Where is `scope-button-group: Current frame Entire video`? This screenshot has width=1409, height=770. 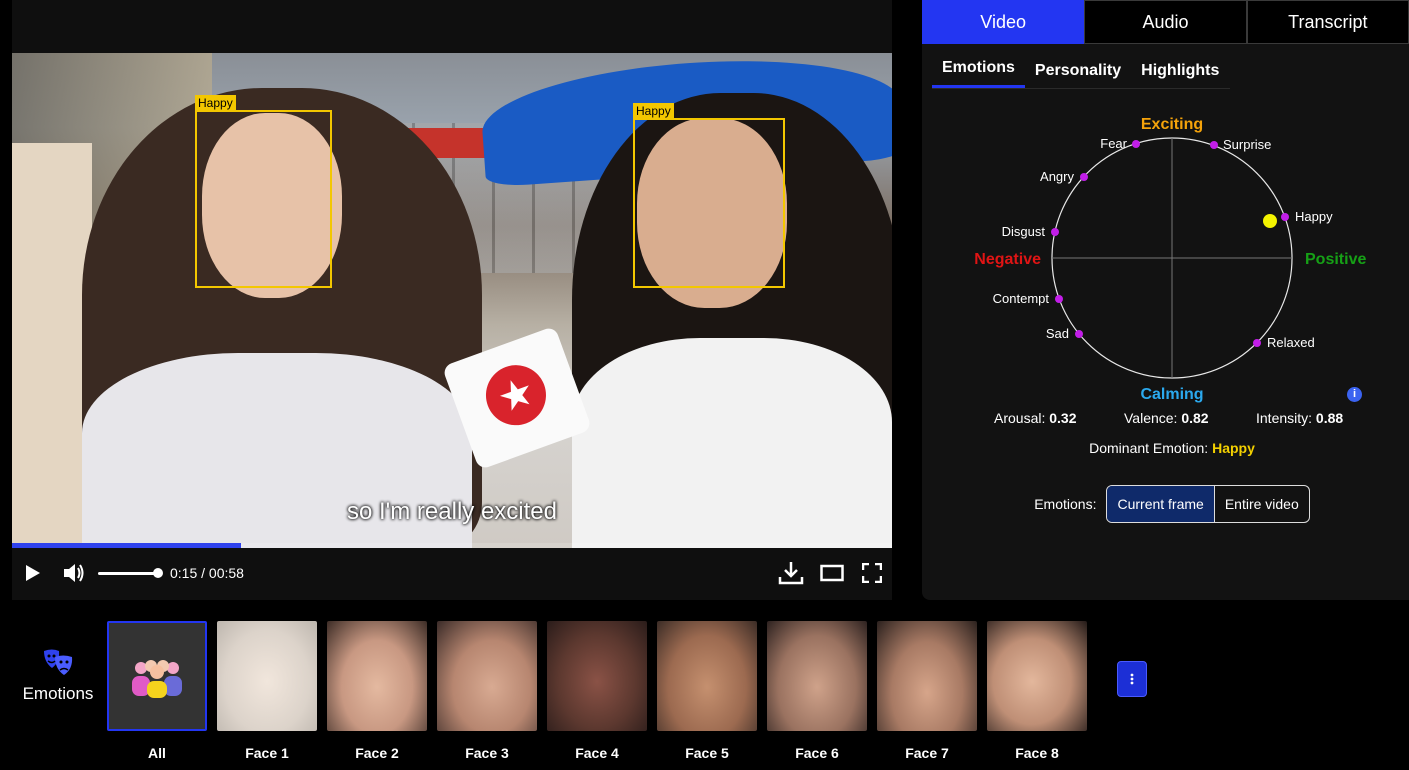
scope-button-group: Current frame Entire video is located at coordinates (1208, 504).